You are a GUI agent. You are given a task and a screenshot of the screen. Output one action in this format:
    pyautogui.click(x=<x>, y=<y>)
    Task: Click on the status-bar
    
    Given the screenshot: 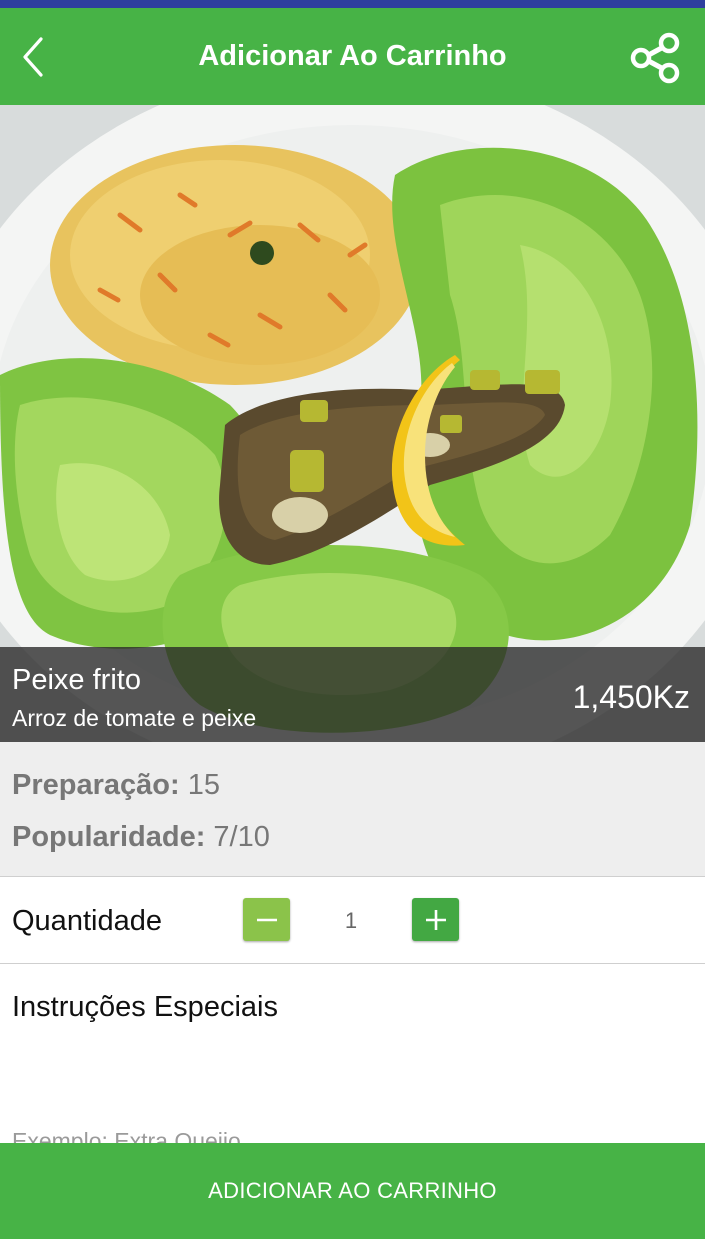 What is the action you would take?
    pyautogui.click(x=352, y=4)
    